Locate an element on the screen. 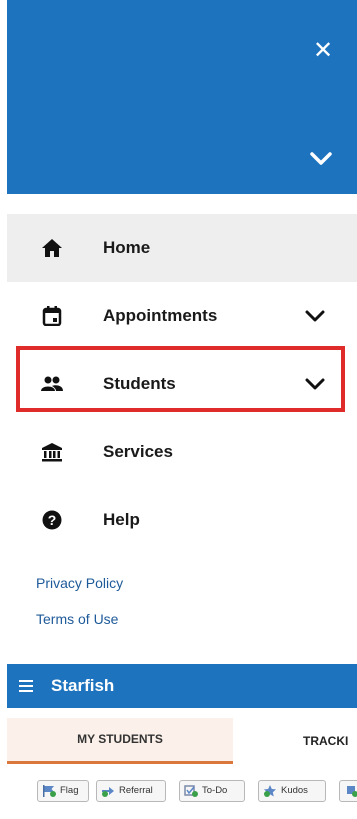 This screenshot has width=357, height=819. nav-label-appointments: Appointments is located at coordinates (160, 315).